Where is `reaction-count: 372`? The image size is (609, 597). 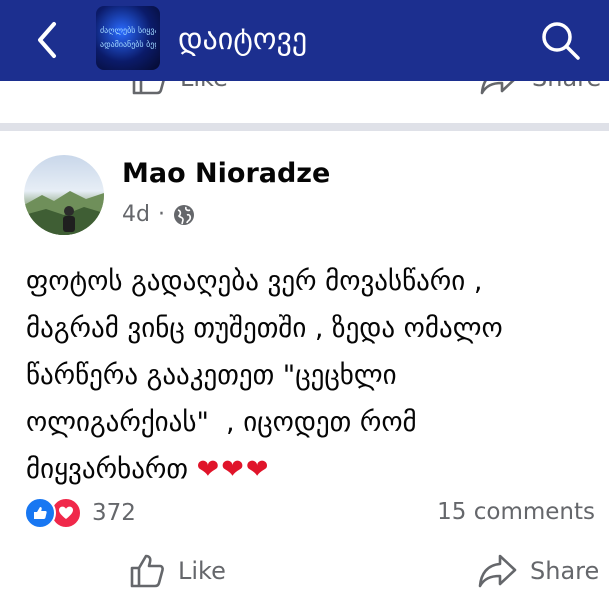 reaction-count: 372 is located at coordinates (114, 513).